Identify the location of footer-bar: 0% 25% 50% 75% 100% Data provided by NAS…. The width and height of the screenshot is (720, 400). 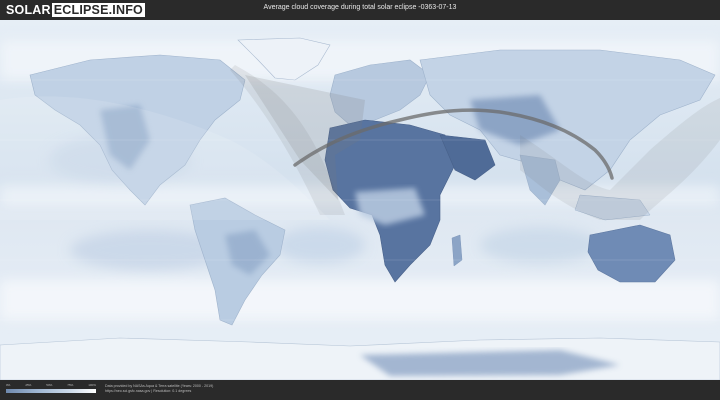
(360, 390).